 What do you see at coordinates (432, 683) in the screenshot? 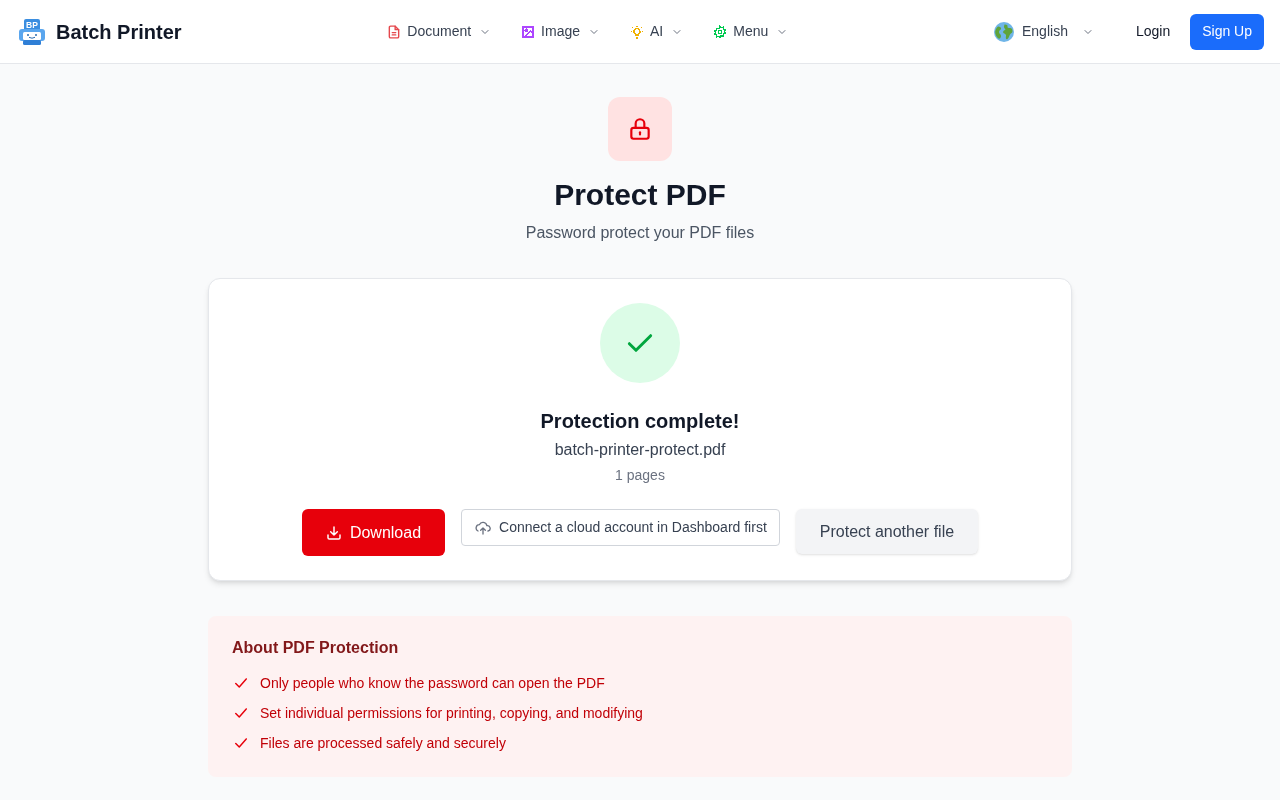
I see `info-point: Only people who know the password can open the PDF` at bounding box center [432, 683].